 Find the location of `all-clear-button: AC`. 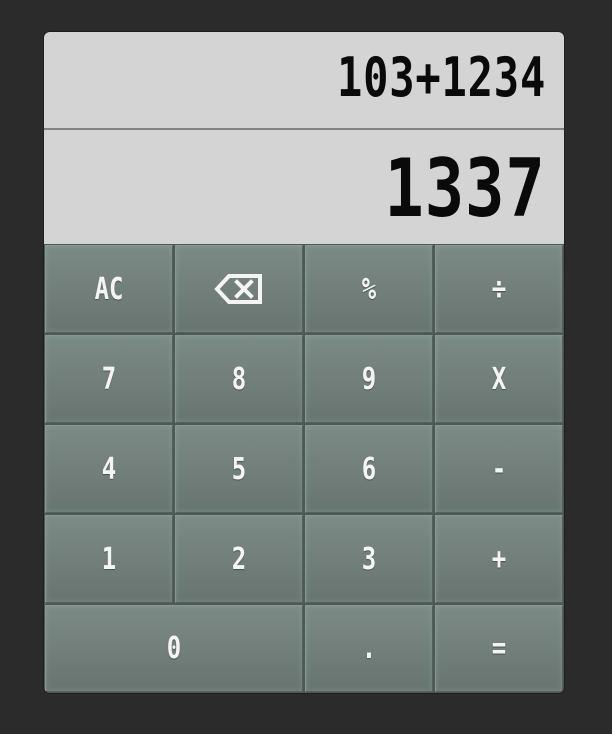

all-clear-button: AC is located at coordinates (109, 289).